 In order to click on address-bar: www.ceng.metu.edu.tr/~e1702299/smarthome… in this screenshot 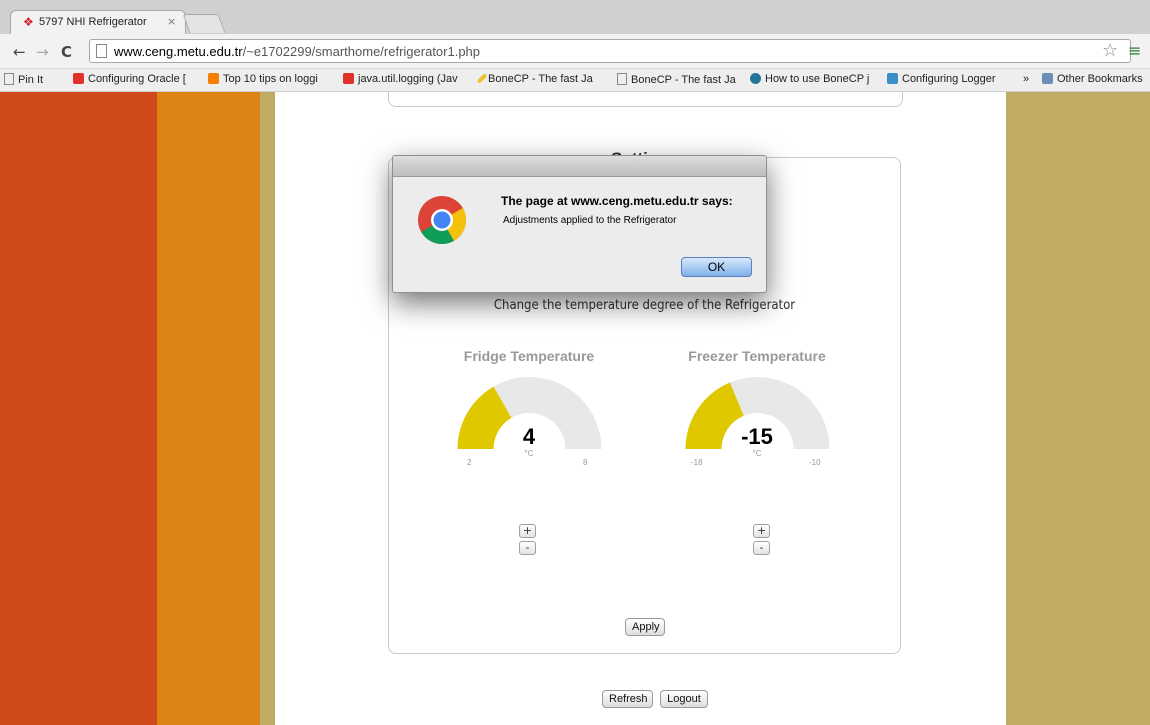, I will do `click(610, 51)`.